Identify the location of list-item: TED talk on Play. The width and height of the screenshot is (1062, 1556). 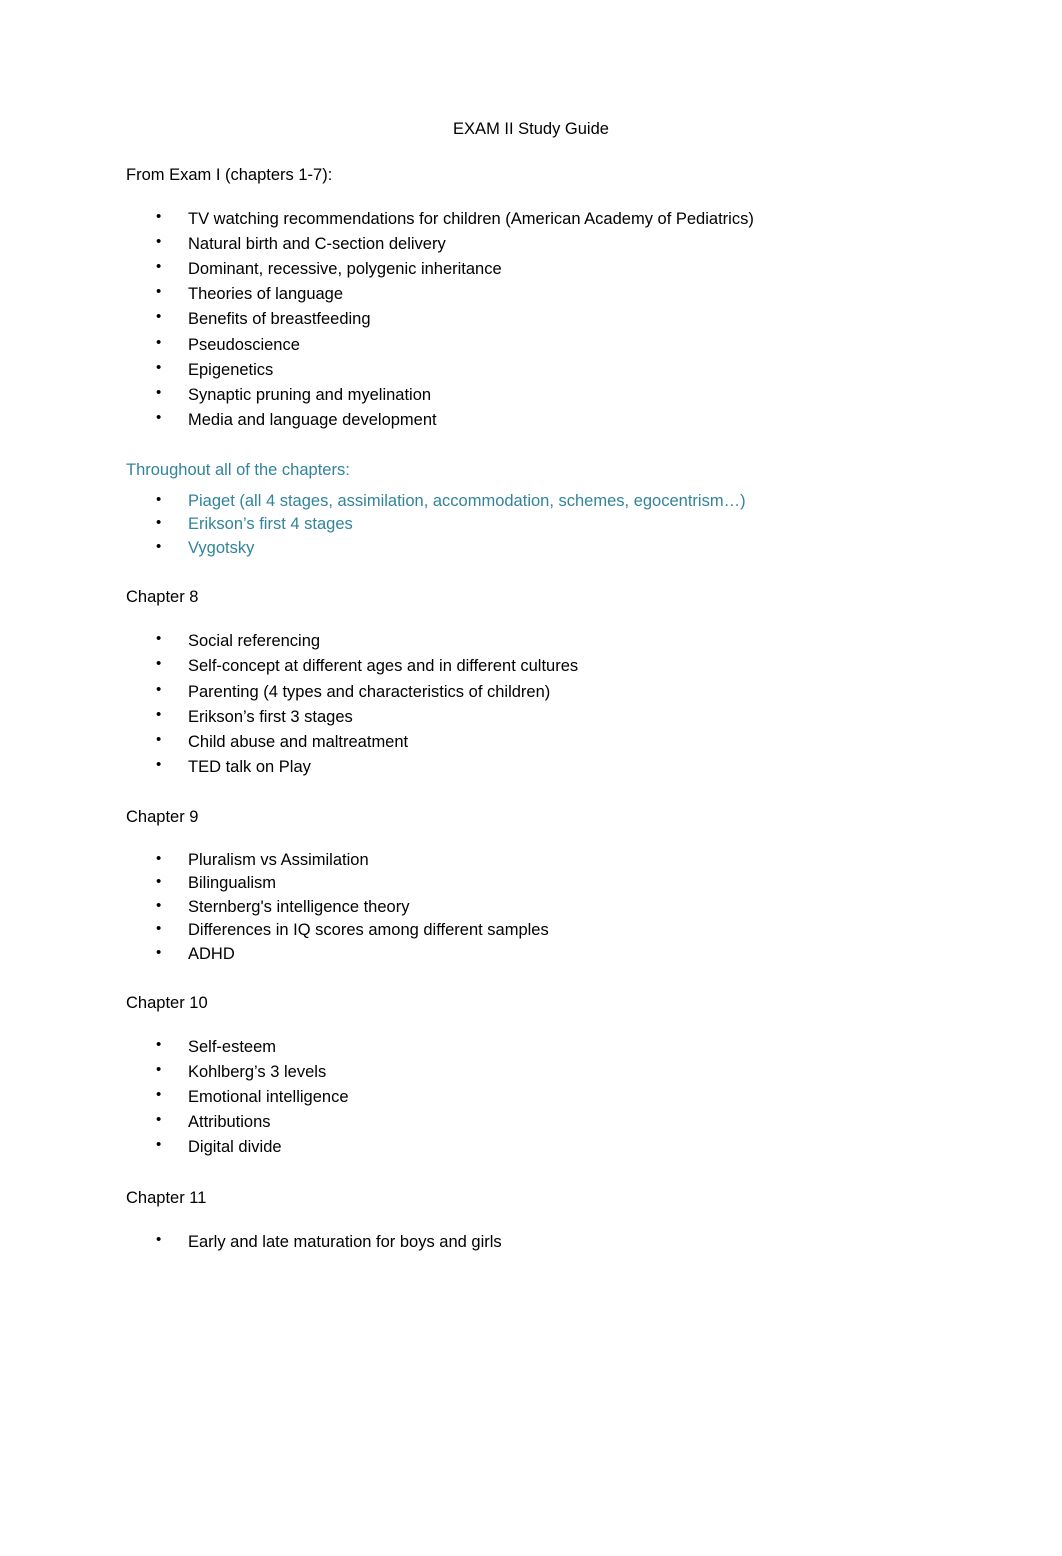
(536, 767).